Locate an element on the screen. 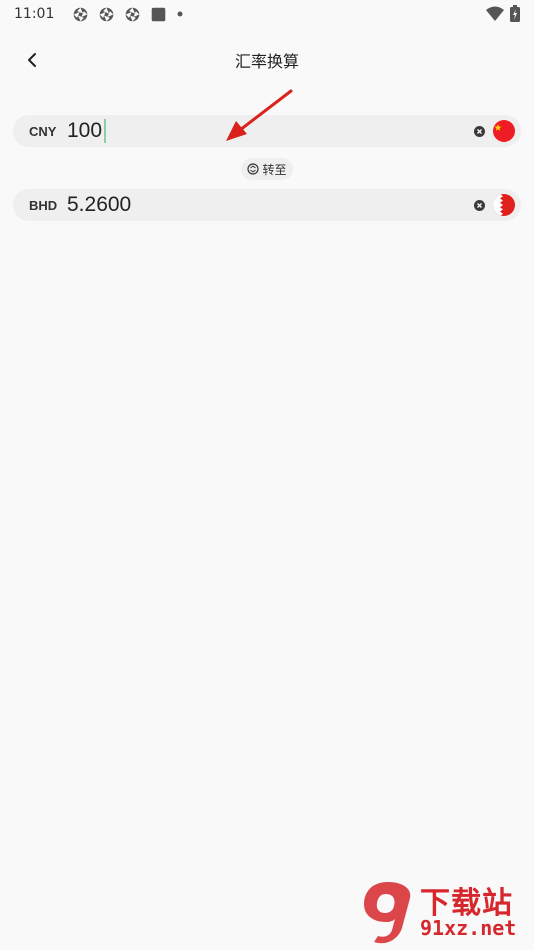 The image size is (534, 950). china-flag-icon is located at coordinates (504, 131).